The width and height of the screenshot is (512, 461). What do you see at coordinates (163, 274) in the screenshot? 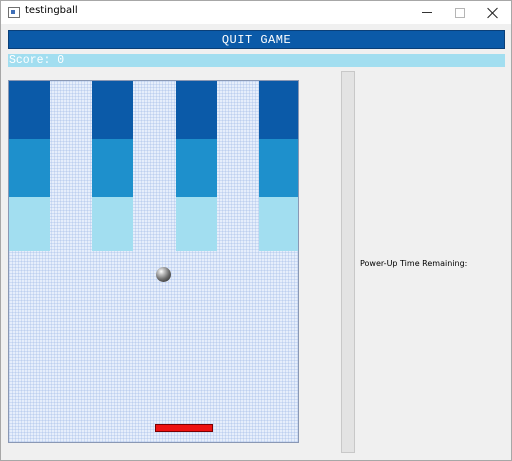
I see `ball` at bounding box center [163, 274].